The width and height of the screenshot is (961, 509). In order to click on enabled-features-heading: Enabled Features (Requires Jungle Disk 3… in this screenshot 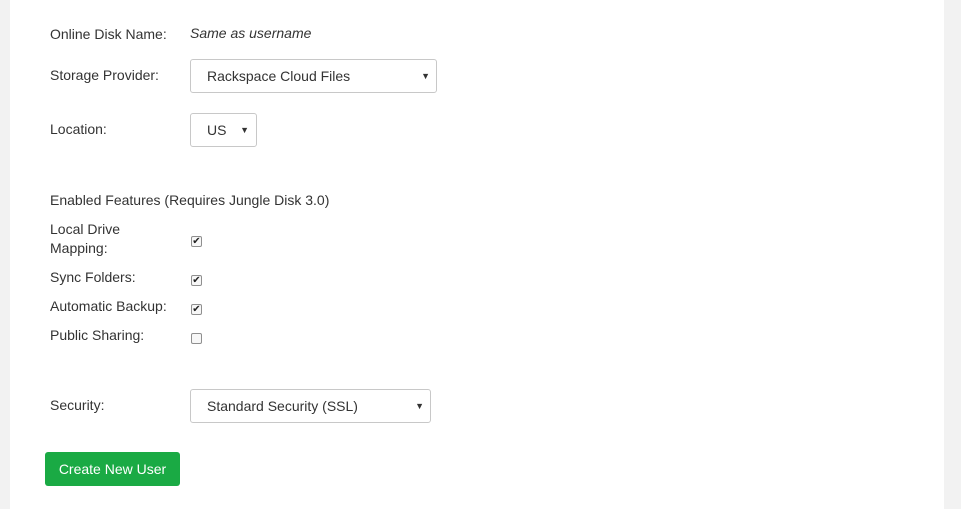, I will do `click(190, 200)`.